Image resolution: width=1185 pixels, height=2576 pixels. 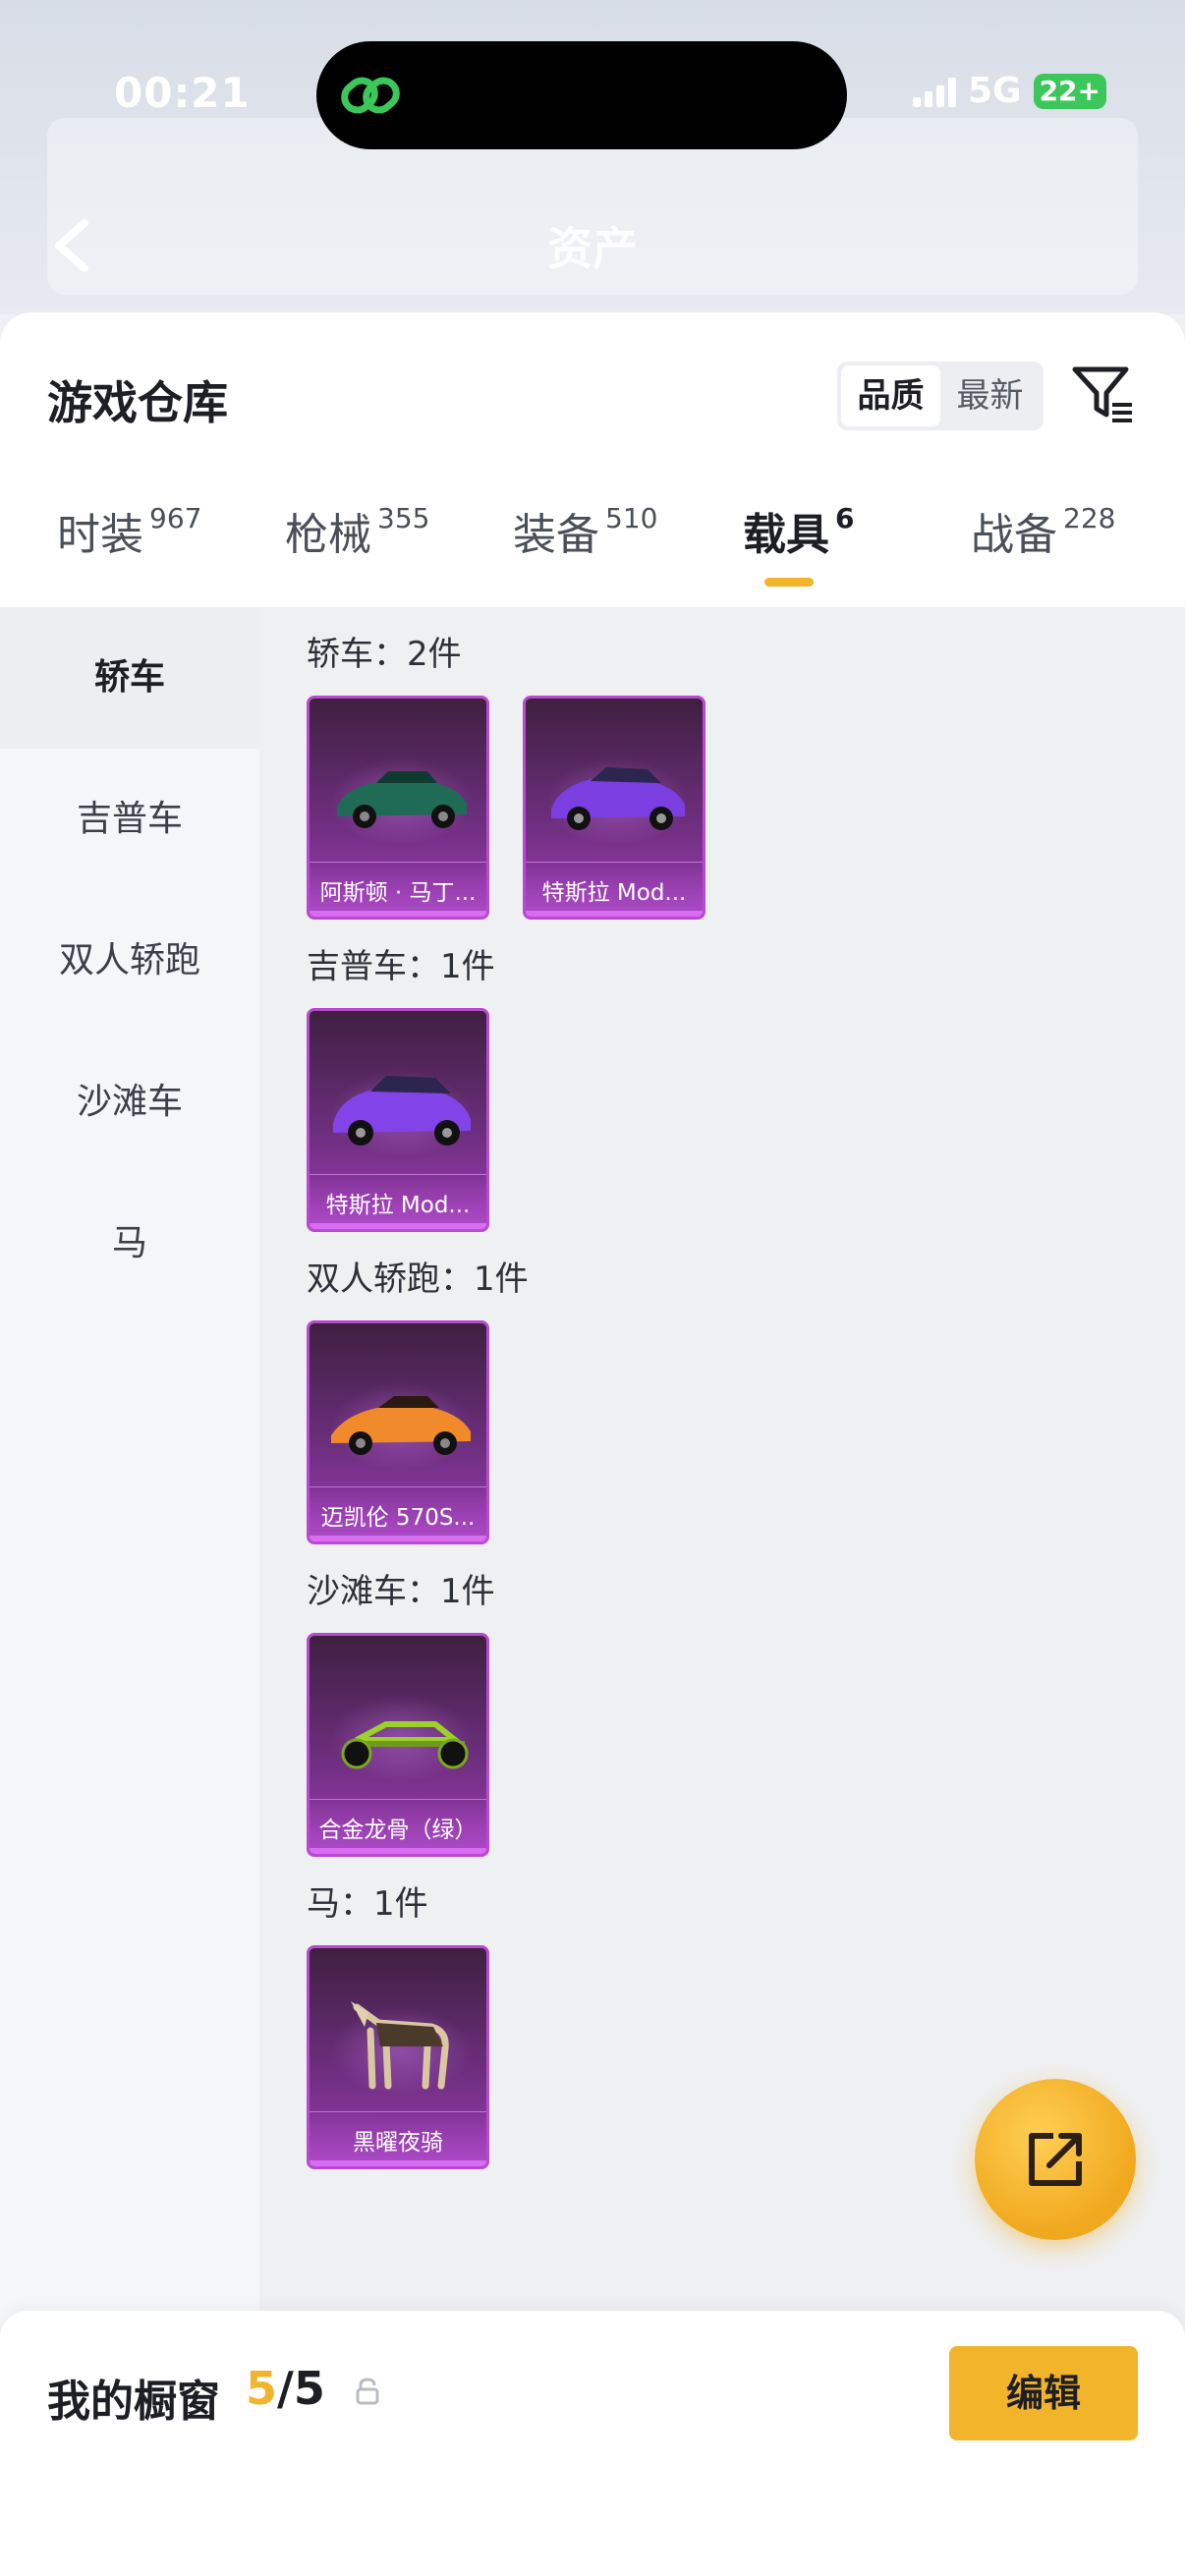 I want to click on category-sedan: 轿车, so click(x=130, y=678).